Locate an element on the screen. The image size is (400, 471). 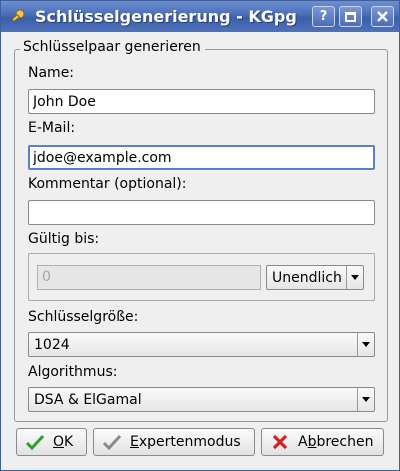
key-icon is located at coordinates (18, 17).